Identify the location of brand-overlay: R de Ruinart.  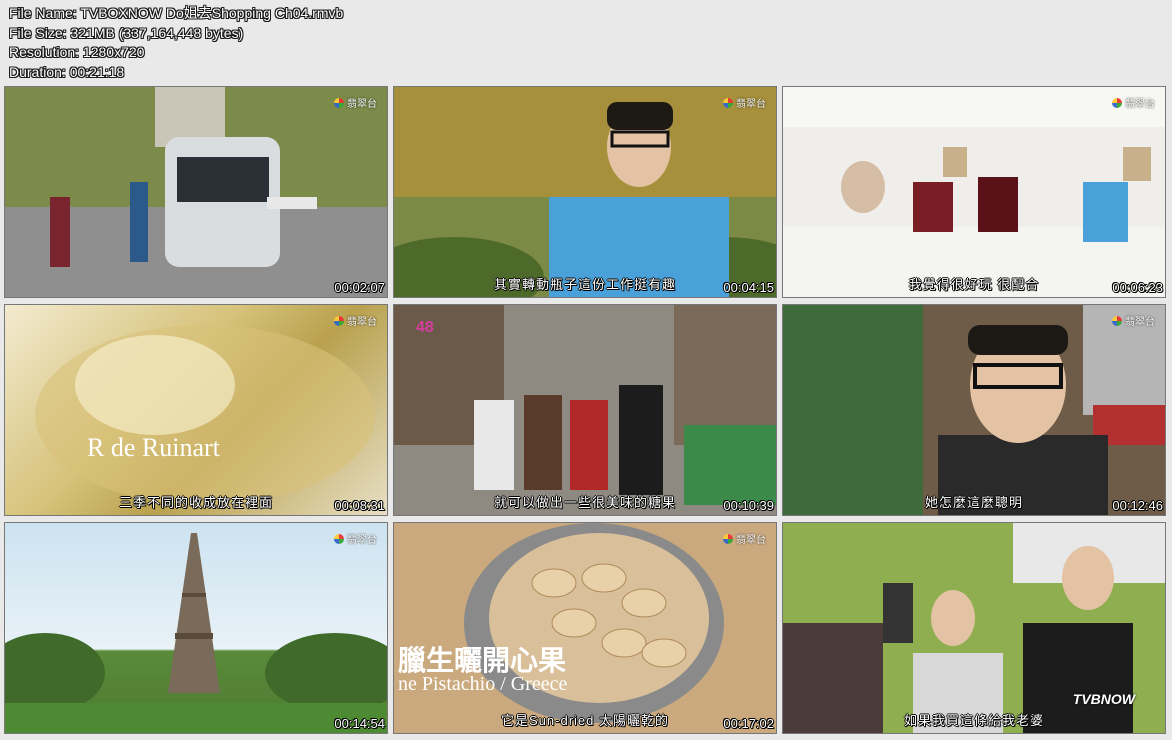
(153, 447).